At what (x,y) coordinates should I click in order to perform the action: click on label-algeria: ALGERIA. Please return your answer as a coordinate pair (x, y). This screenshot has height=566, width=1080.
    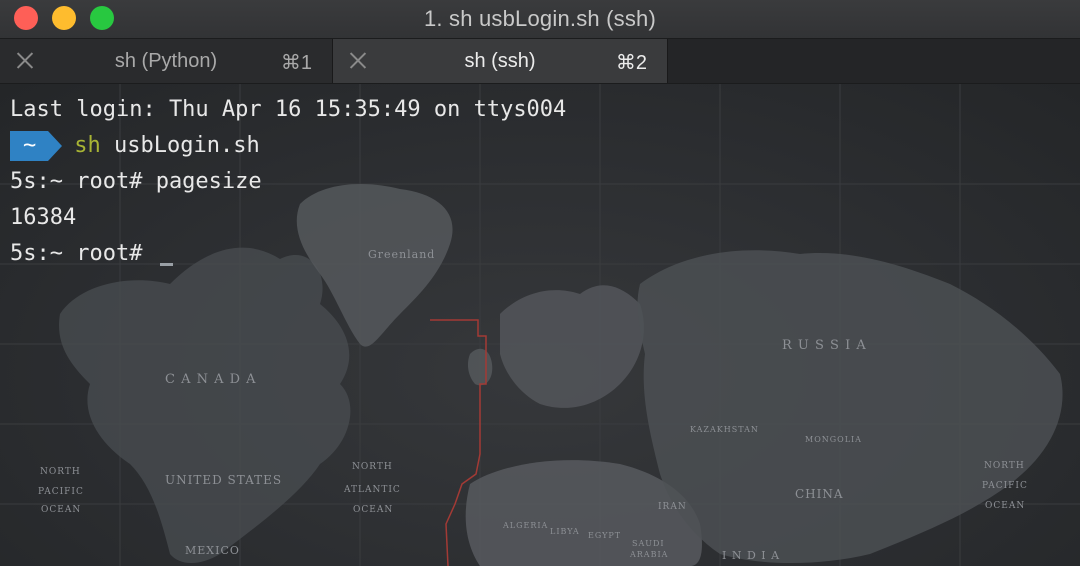
    Looking at the image, I should click on (525, 525).